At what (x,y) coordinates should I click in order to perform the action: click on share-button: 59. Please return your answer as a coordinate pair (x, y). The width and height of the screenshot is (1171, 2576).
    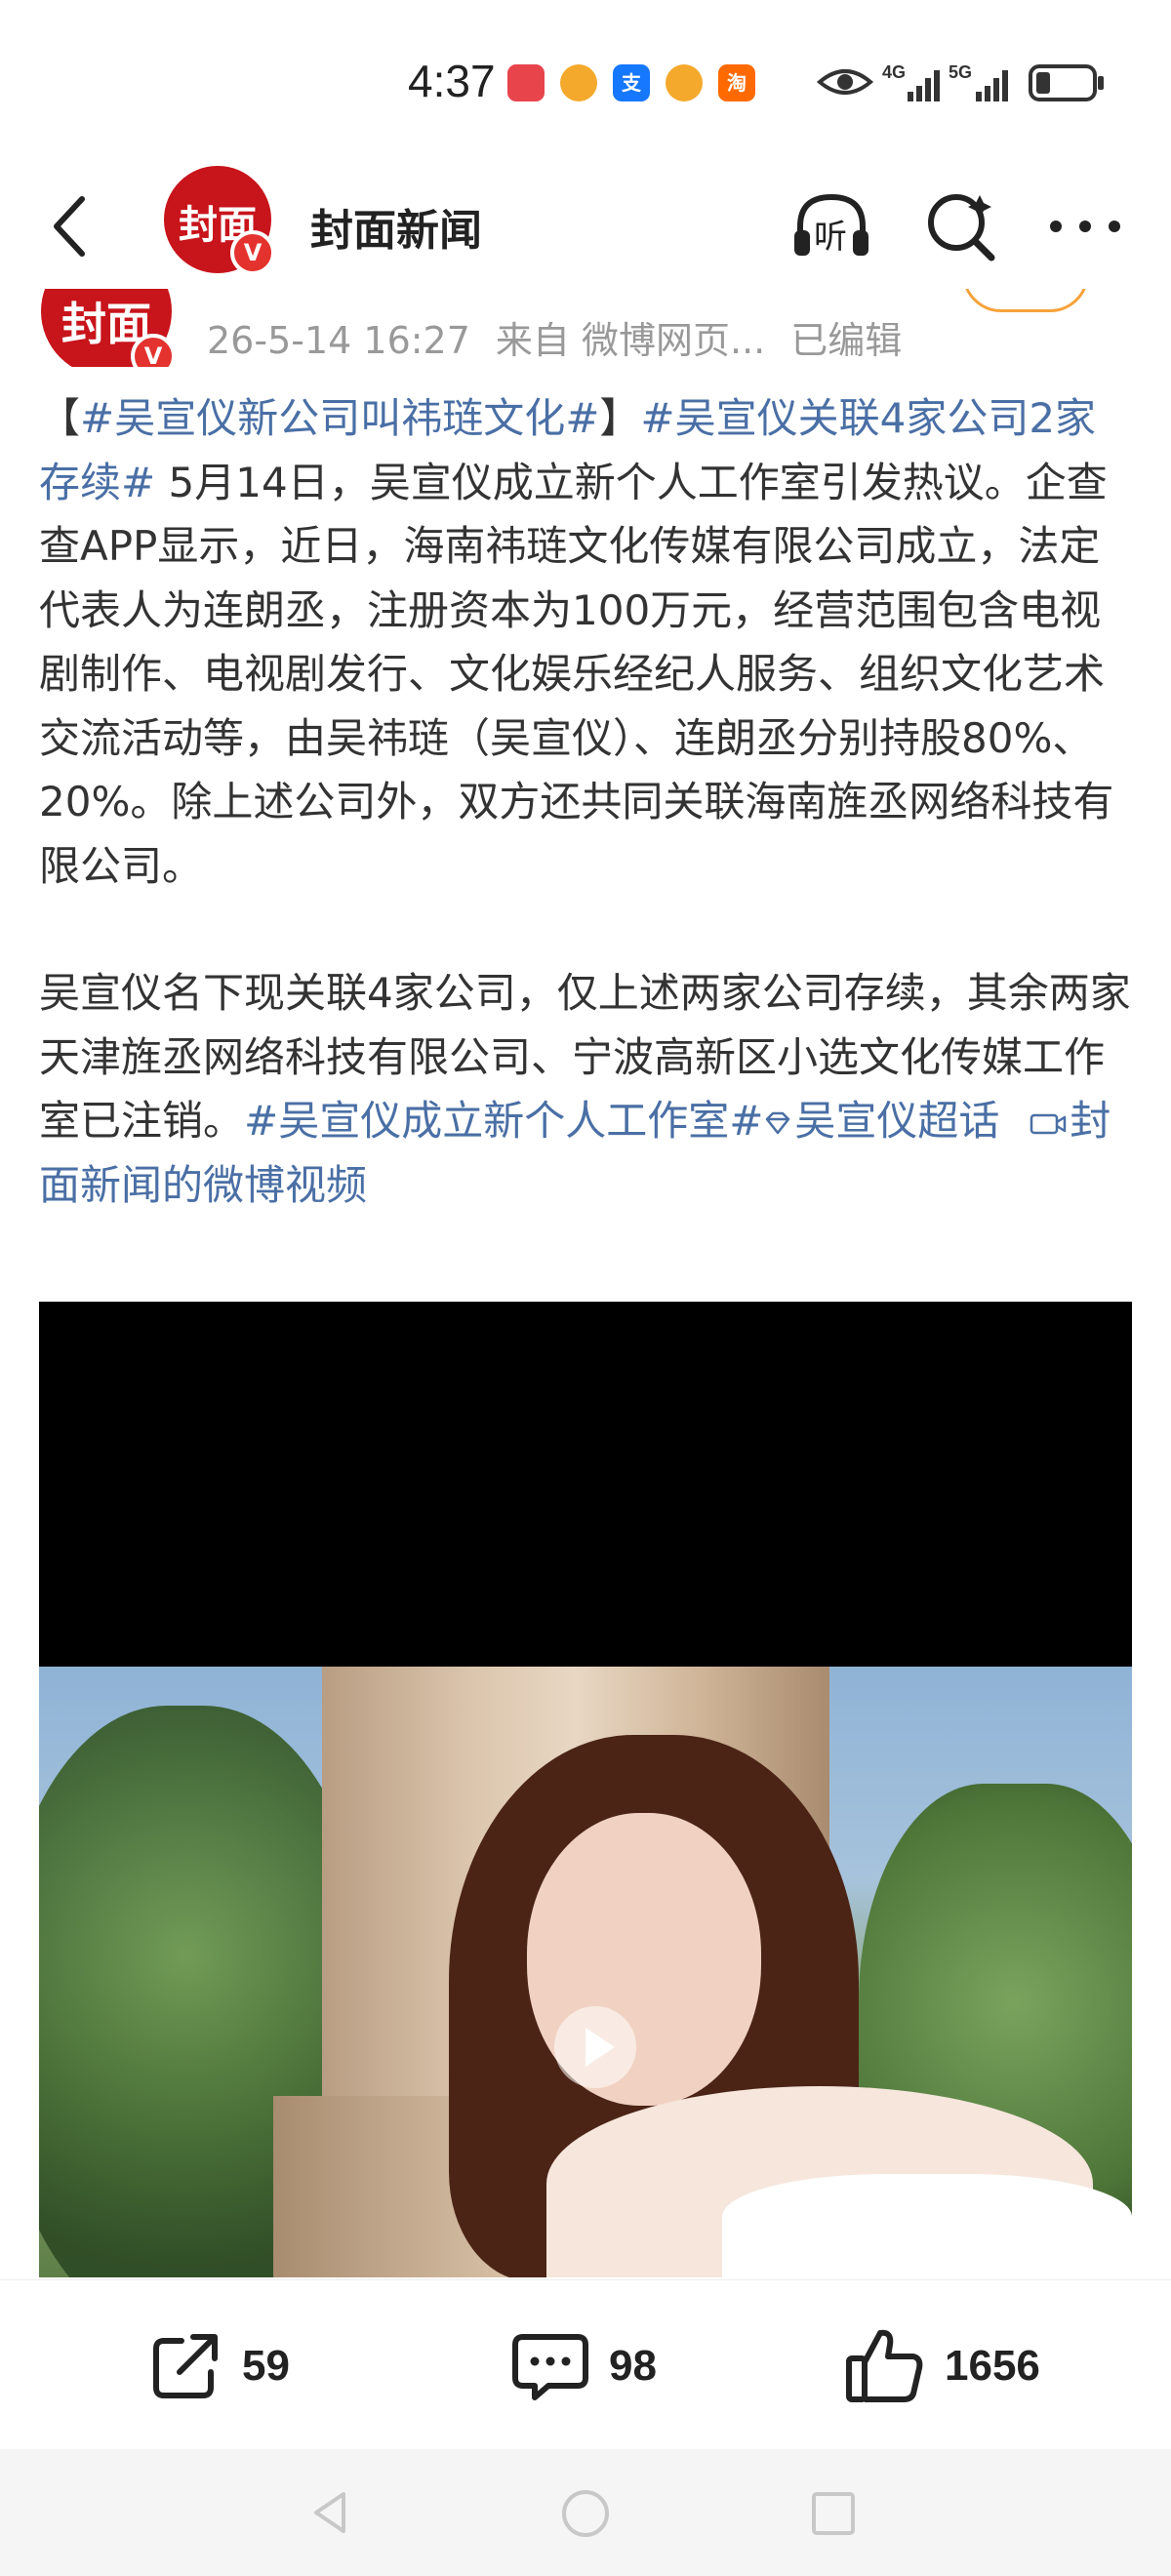
    Looking at the image, I should click on (218, 2366).